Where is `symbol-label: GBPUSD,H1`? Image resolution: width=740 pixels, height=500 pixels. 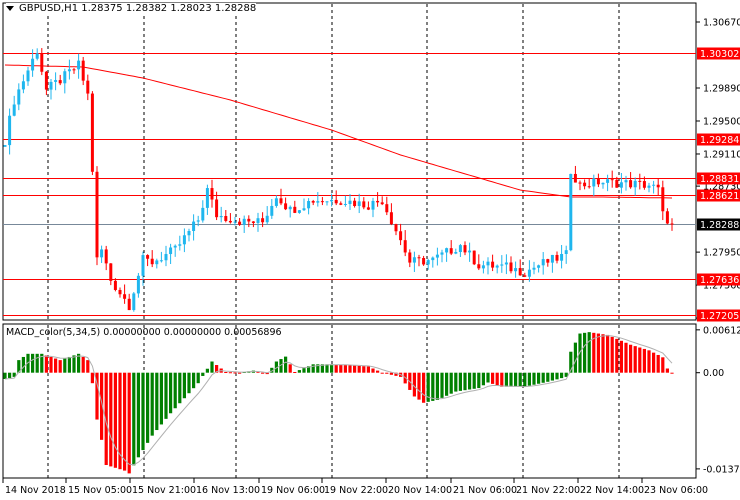 symbol-label: GBPUSD,H1 is located at coordinates (49, 8).